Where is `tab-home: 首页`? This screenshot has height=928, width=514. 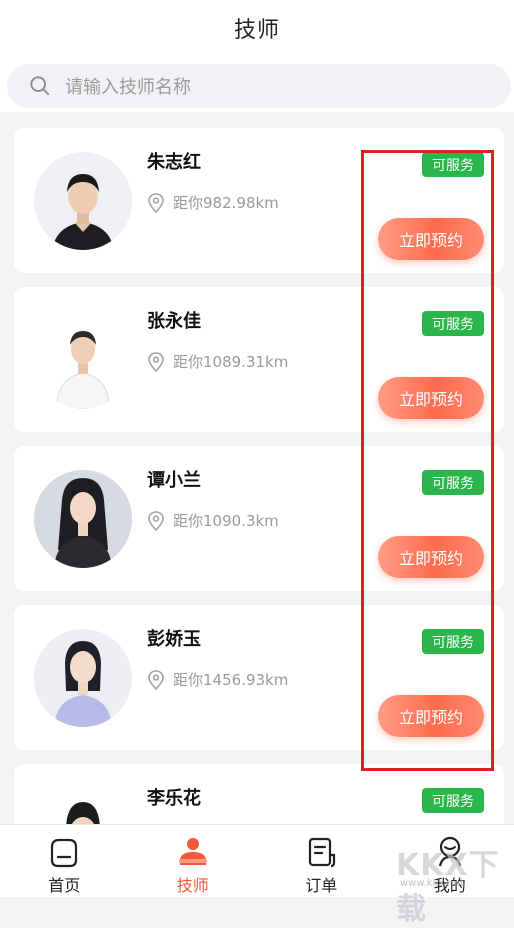
tab-home: 首页 is located at coordinates (64, 861).